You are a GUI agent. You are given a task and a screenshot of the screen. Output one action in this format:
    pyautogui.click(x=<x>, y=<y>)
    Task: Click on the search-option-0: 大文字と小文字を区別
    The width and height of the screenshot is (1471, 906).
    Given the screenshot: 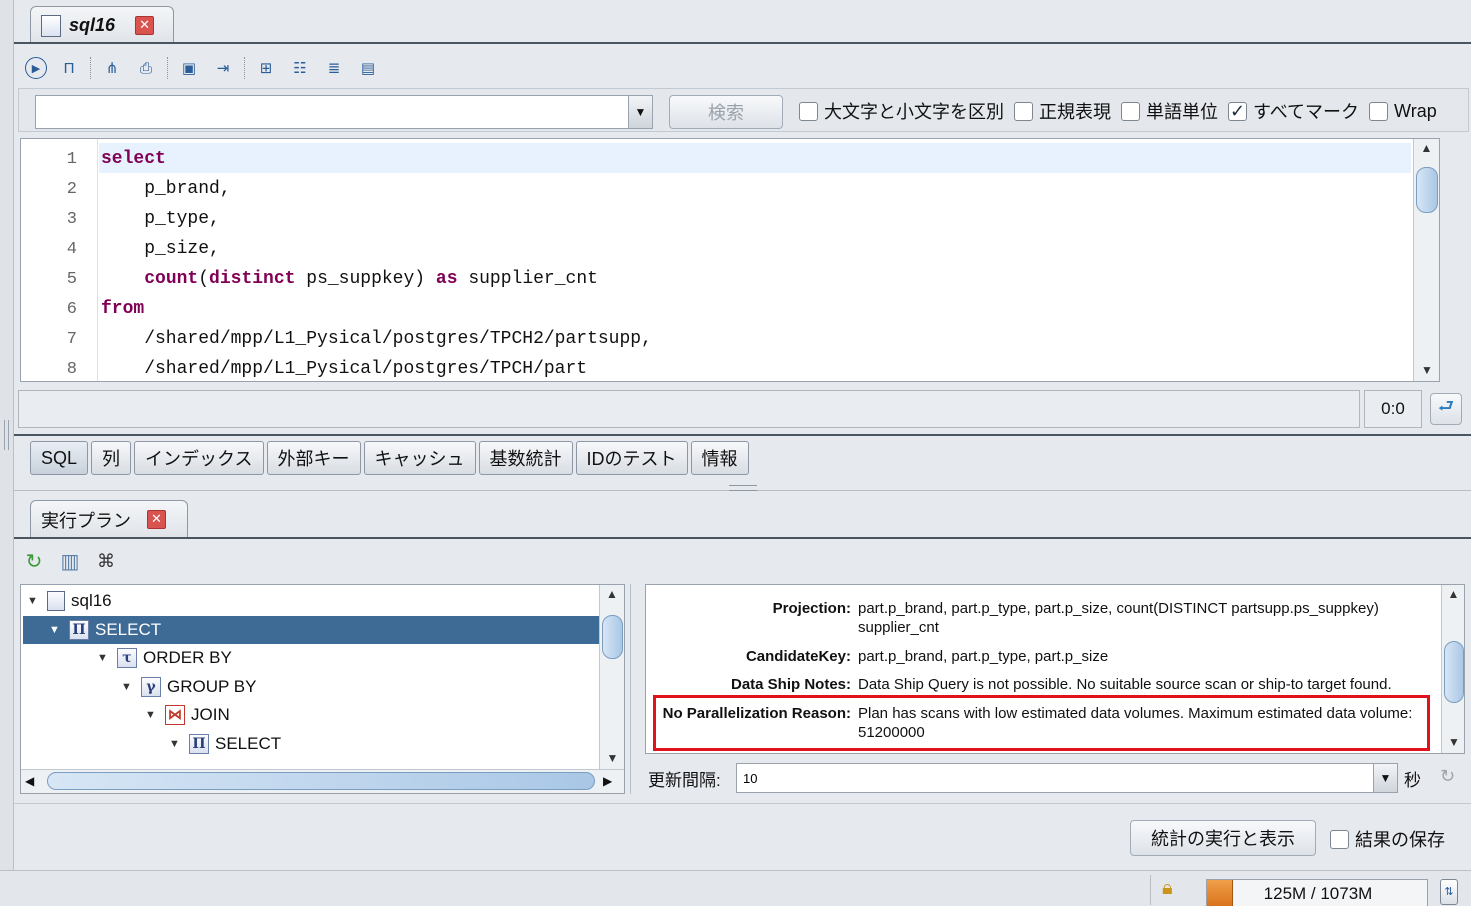 What is the action you would take?
    pyautogui.click(x=901, y=111)
    